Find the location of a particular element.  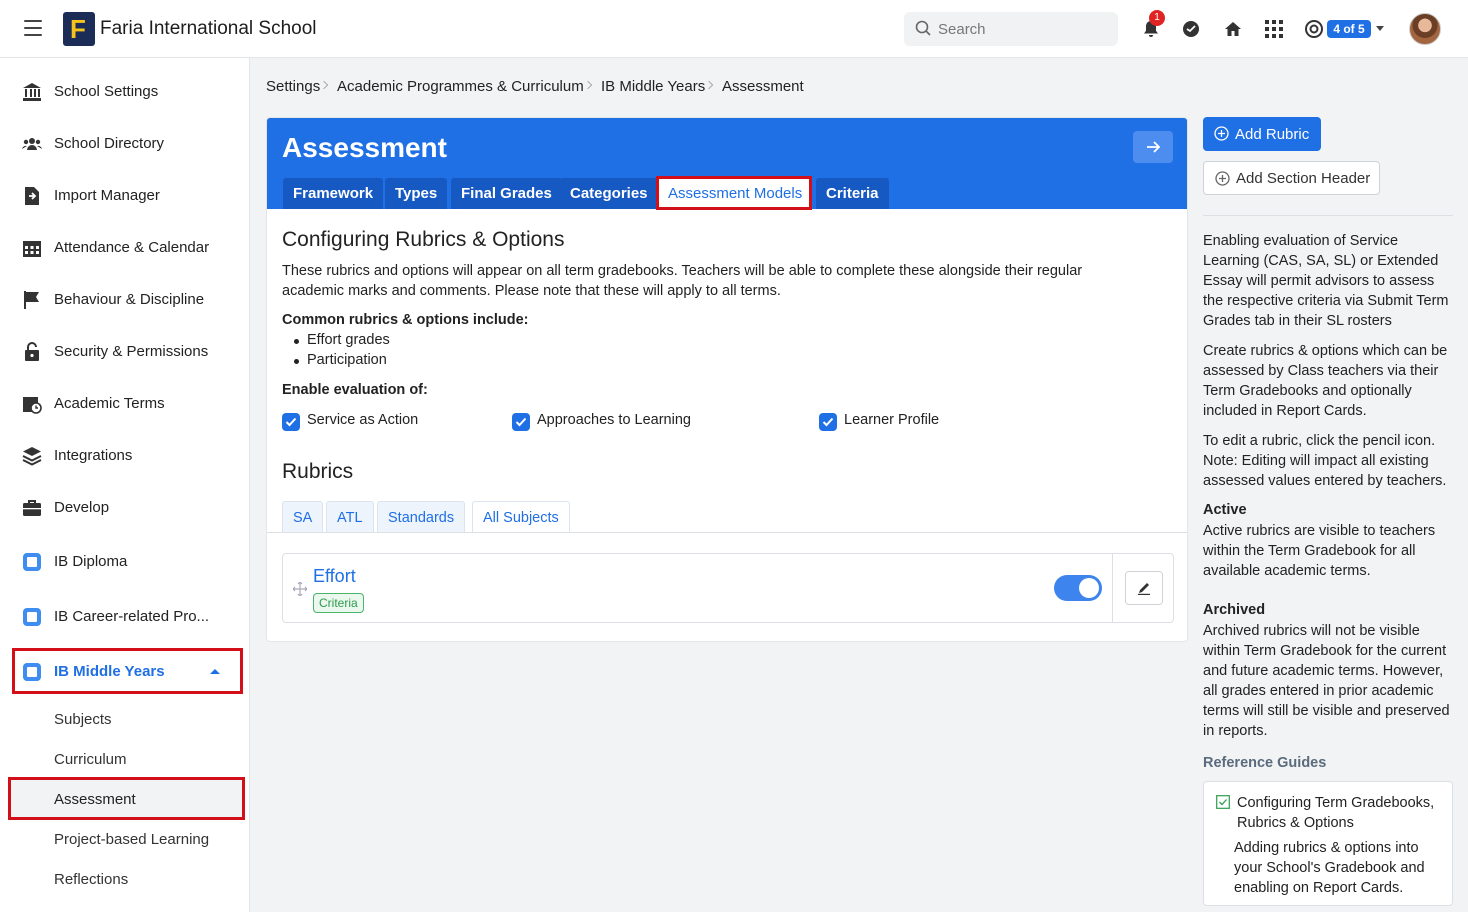

sidebar-item-integrations: Integrations is located at coordinates (125, 456).